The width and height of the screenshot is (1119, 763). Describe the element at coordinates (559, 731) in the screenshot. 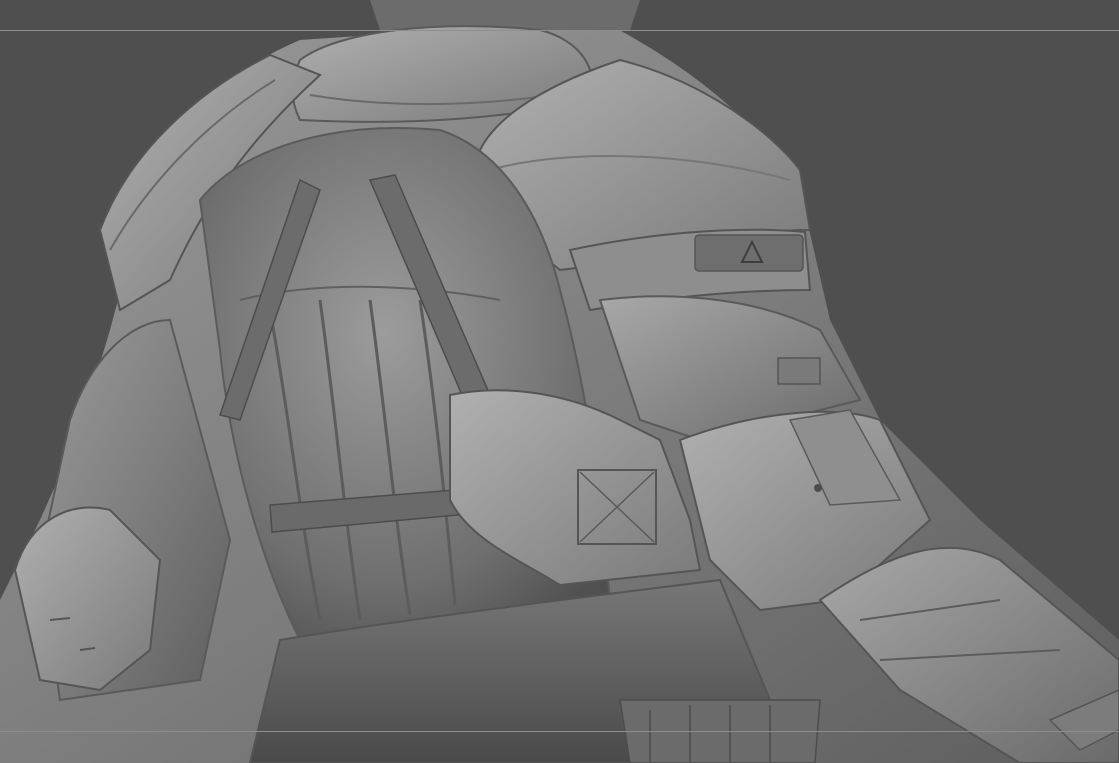

I see `canvas-guide-line-bottom` at that location.